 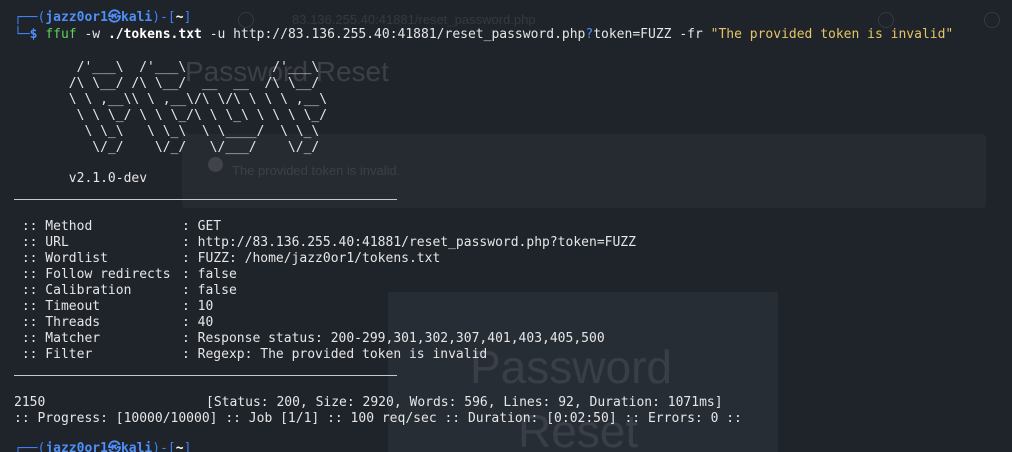 What do you see at coordinates (81, 178) in the screenshot?
I see `banner-version: v2.1.0-dev` at bounding box center [81, 178].